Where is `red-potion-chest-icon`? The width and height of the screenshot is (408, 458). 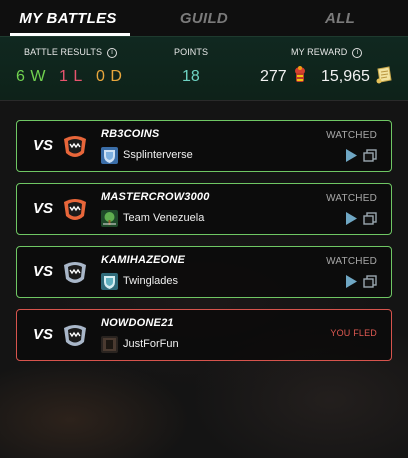 red-potion-chest-icon is located at coordinates (300, 74).